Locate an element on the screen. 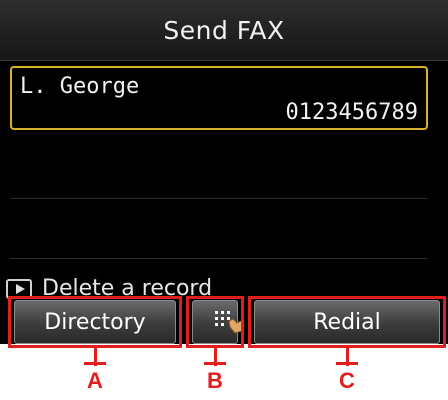 This screenshot has width=448, height=400. callout-box-a is located at coordinates (95, 322).